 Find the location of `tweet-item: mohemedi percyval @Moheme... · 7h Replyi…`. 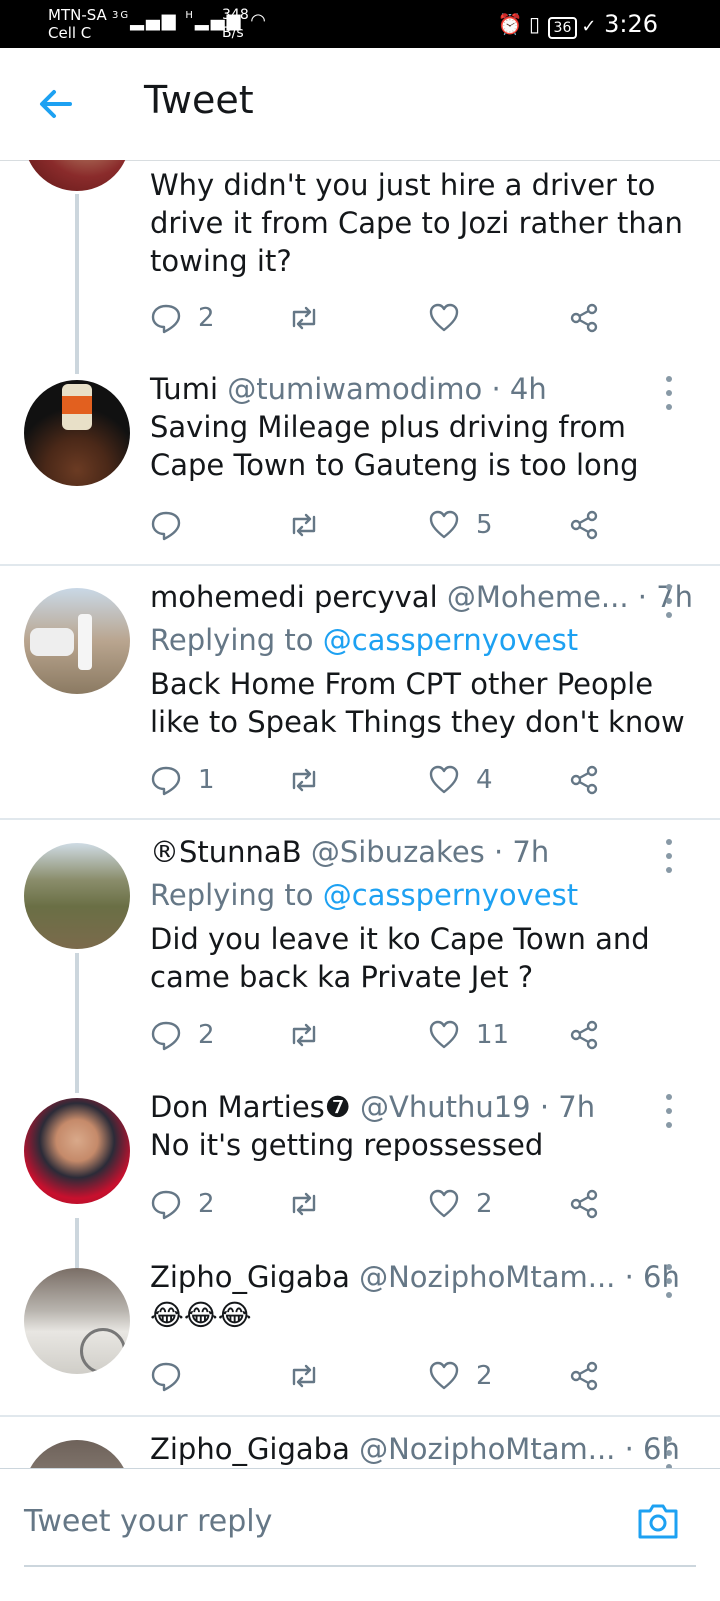

tweet-item: mohemedi percyval @Moheme... · 7h Replyi… is located at coordinates (360, 698).